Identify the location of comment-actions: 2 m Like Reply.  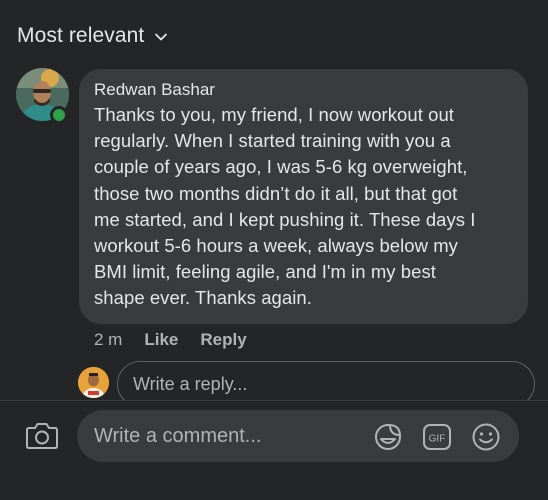
(170, 340).